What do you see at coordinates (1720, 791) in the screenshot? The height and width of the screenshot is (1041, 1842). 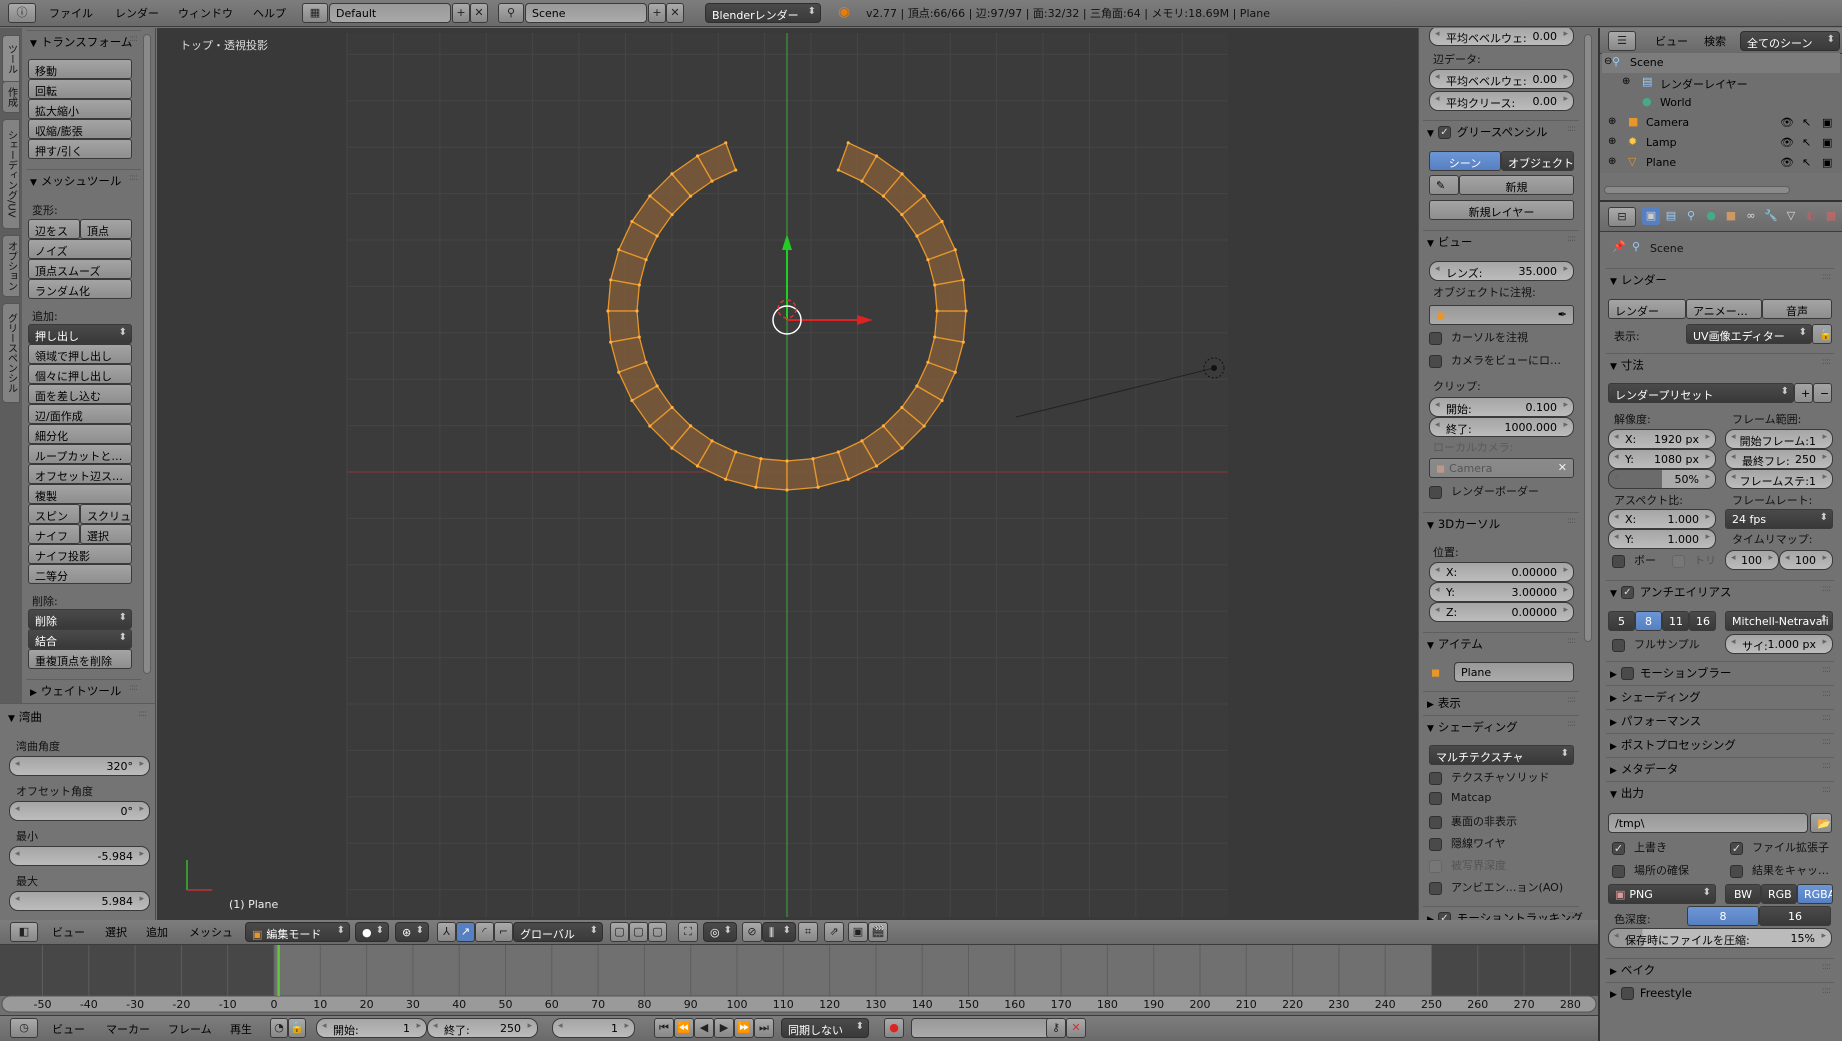 I see `output-panel-header: ▼ 出力::::` at bounding box center [1720, 791].